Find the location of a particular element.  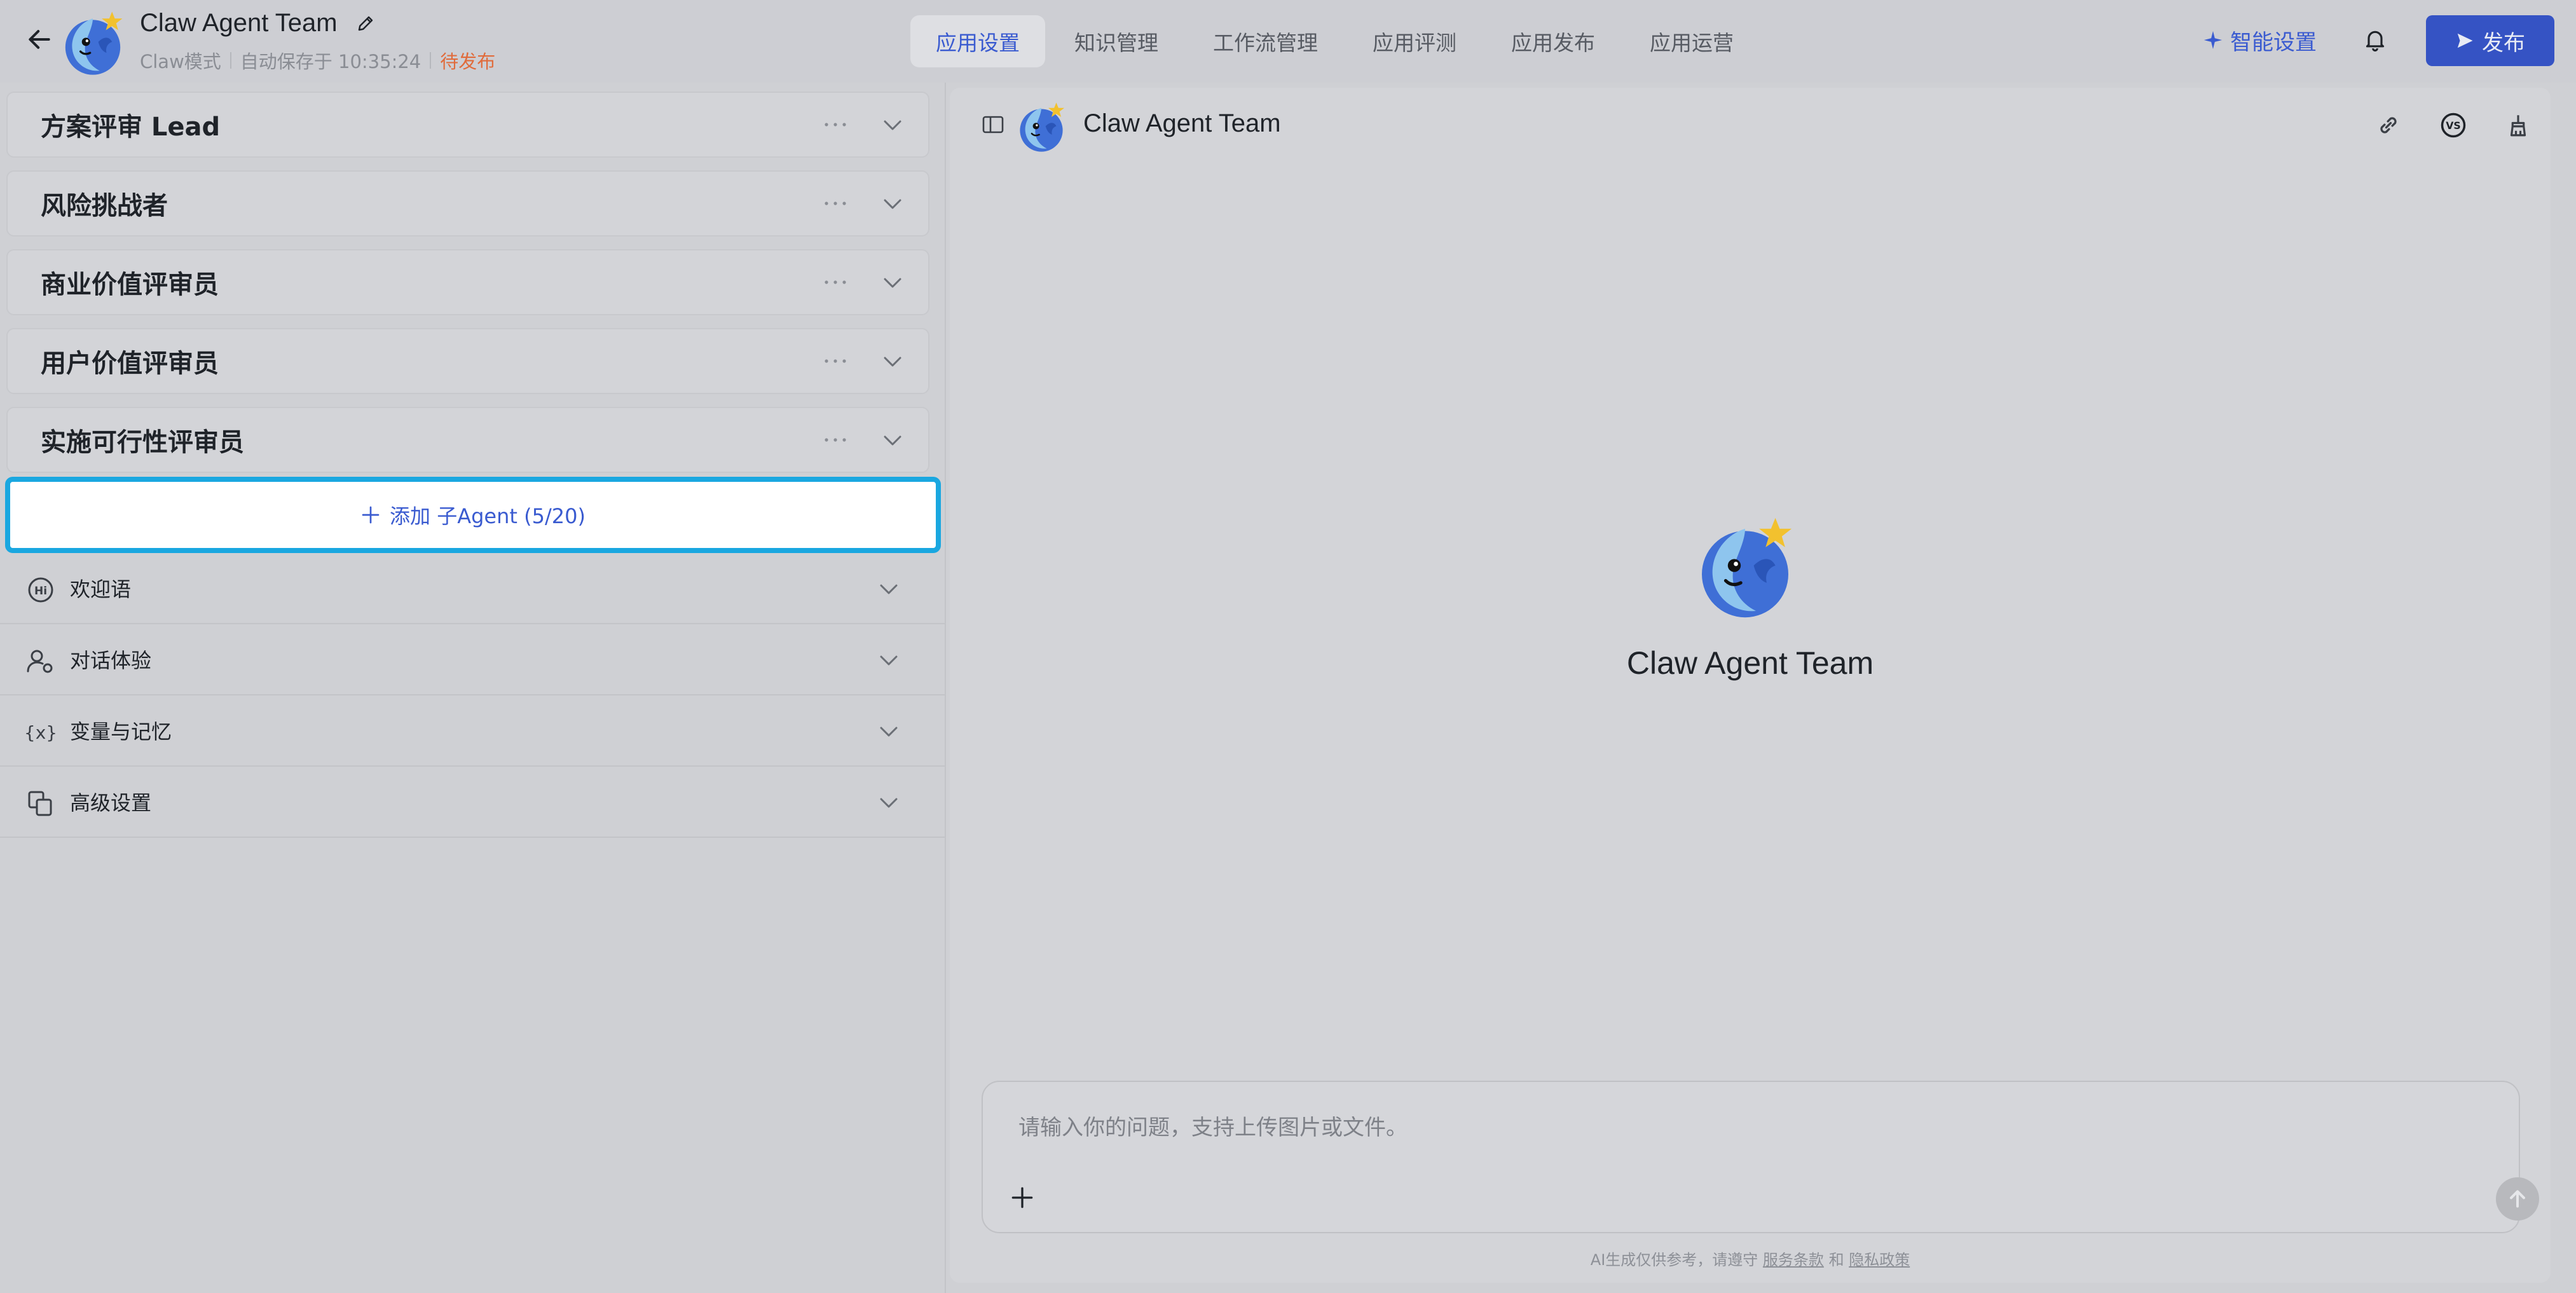

agent-card: 风险挑战者 is located at coordinates (467, 203).